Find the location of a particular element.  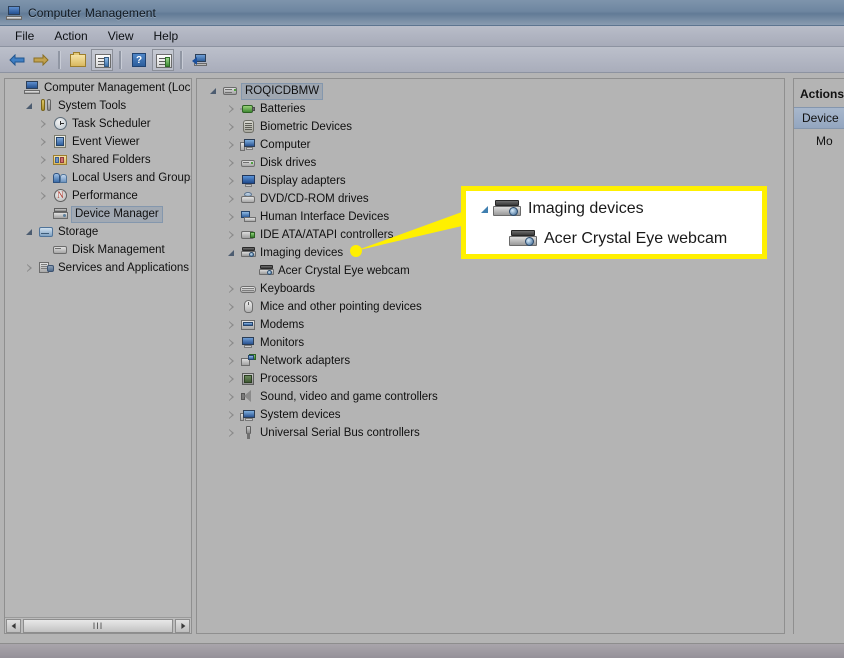

tree-item-label: Network adapters is located at coordinates (305, 361).